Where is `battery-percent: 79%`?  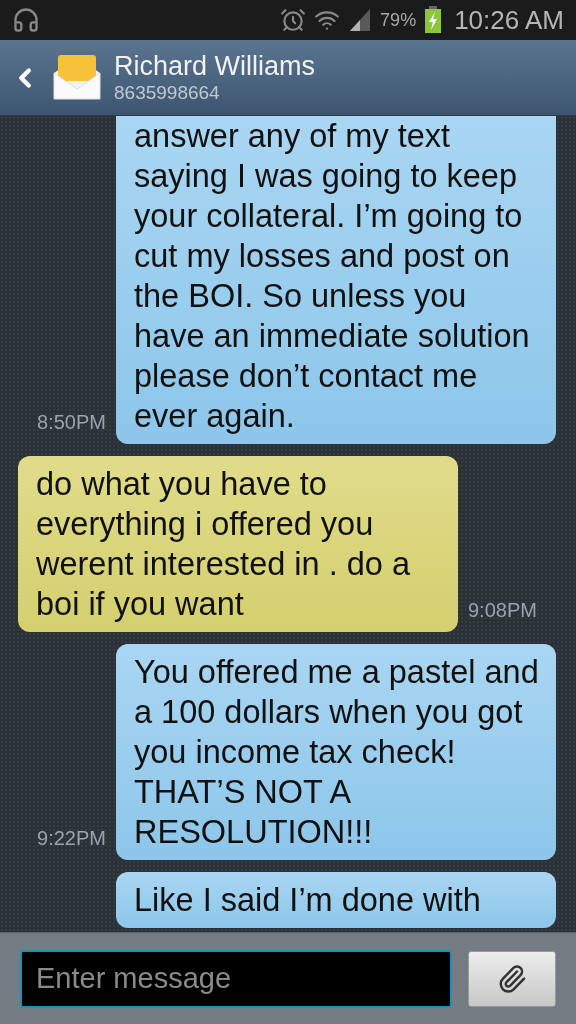 battery-percent: 79% is located at coordinates (398, 20).